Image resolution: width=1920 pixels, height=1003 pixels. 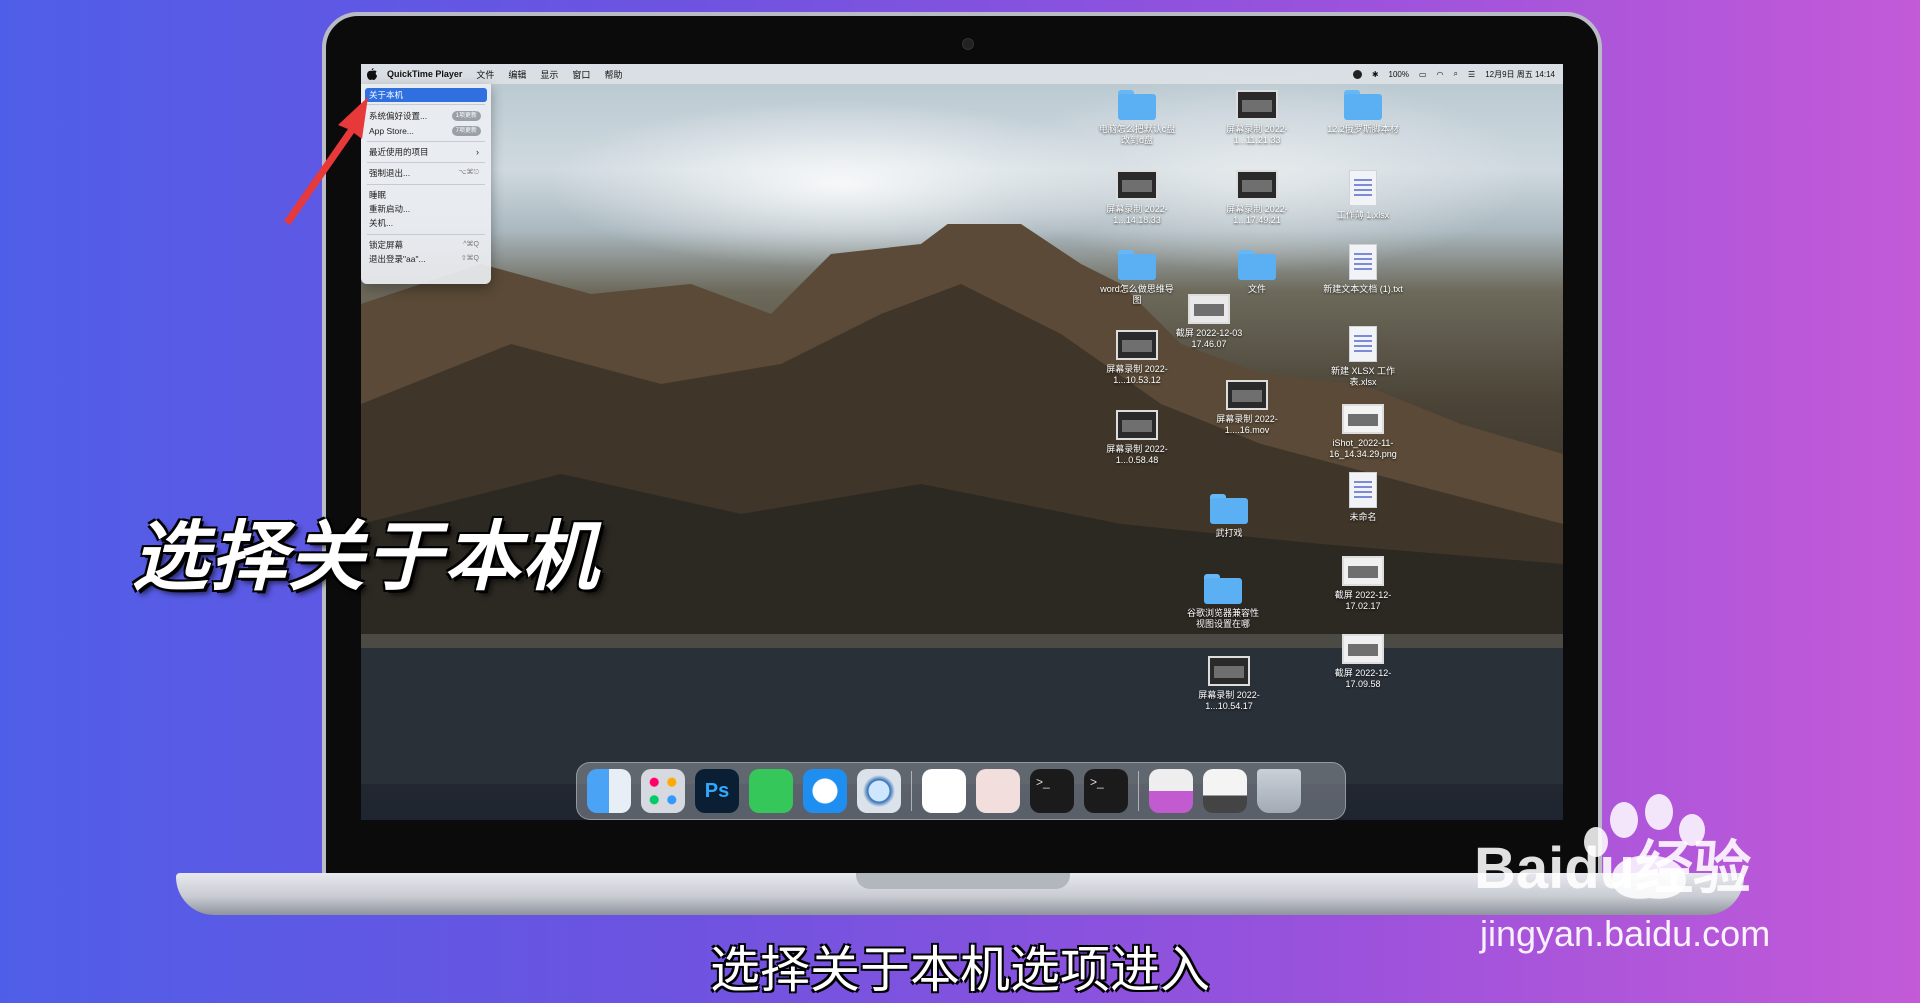 What do you see at coordinates (825, 791) in the screenshot?
I see `safari-icon` at bounding box center [825, 791].